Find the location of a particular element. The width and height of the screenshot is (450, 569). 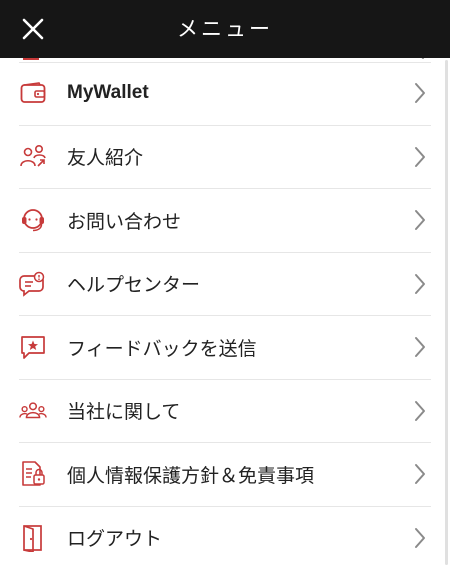

menu-item-mywallet: MyWallet is located at coordinates (225, 94).